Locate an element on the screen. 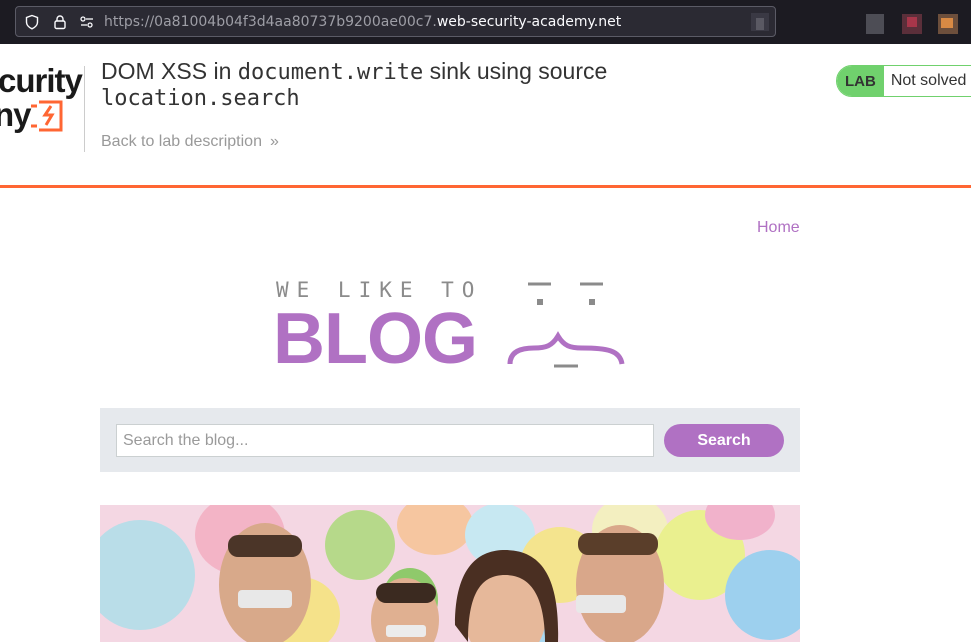 This screenshot has width=971, height=642. search-panel: Search is located at coordinates (450, 440).